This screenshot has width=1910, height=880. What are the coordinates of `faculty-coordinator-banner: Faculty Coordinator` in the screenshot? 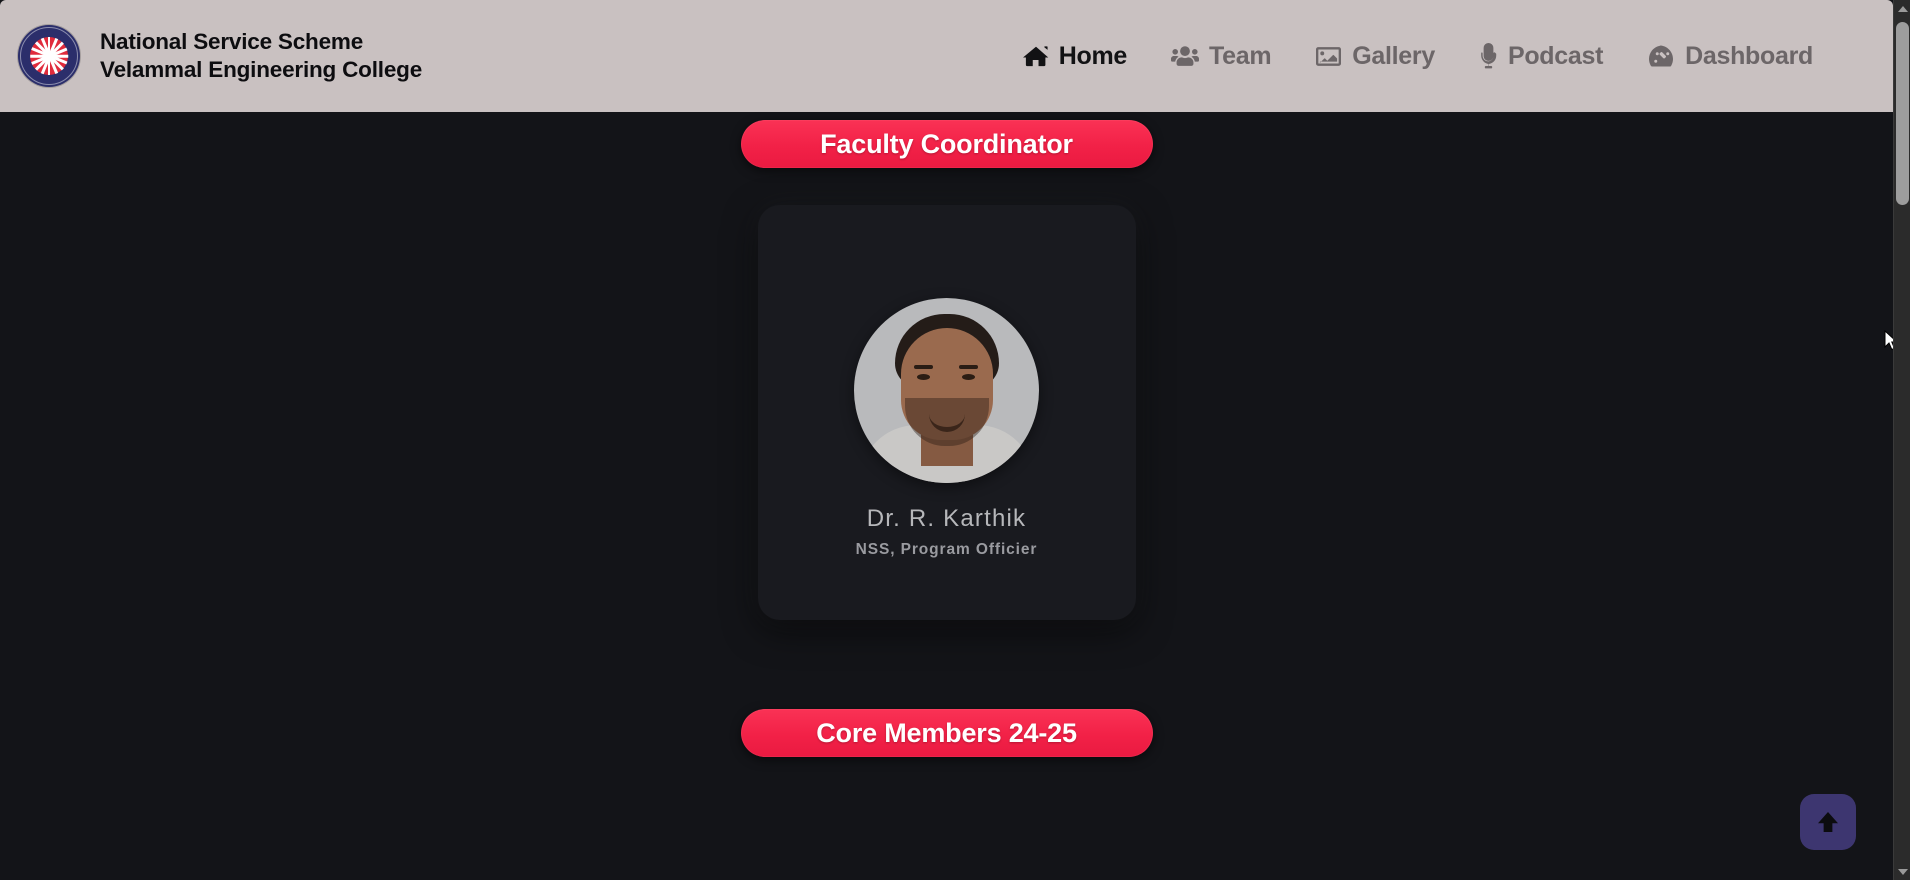 It's located at (946, 144).